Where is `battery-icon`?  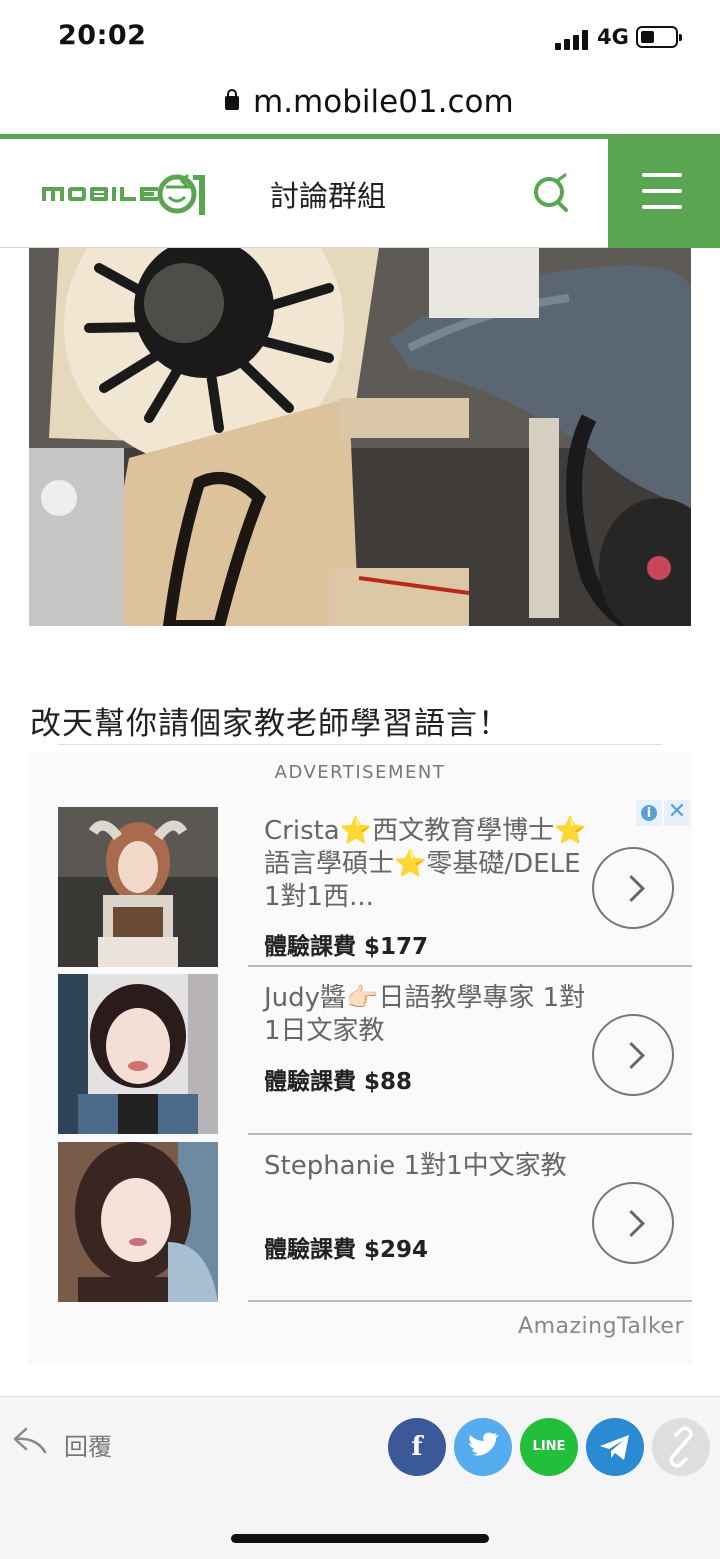 battery-icon is located at coordinates (659, 37).